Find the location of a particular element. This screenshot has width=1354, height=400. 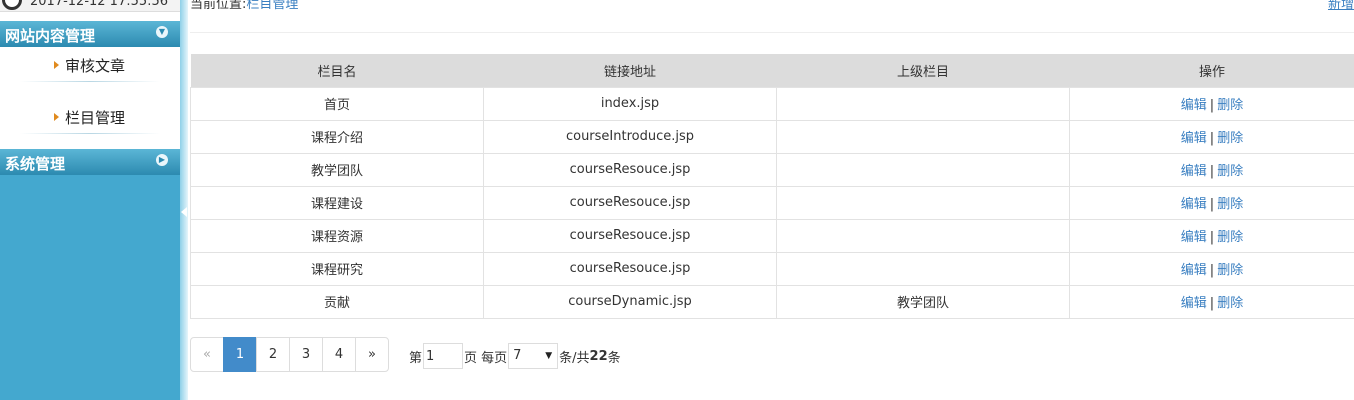

cell-link: index.jsp is located at coordinates (630, 103).